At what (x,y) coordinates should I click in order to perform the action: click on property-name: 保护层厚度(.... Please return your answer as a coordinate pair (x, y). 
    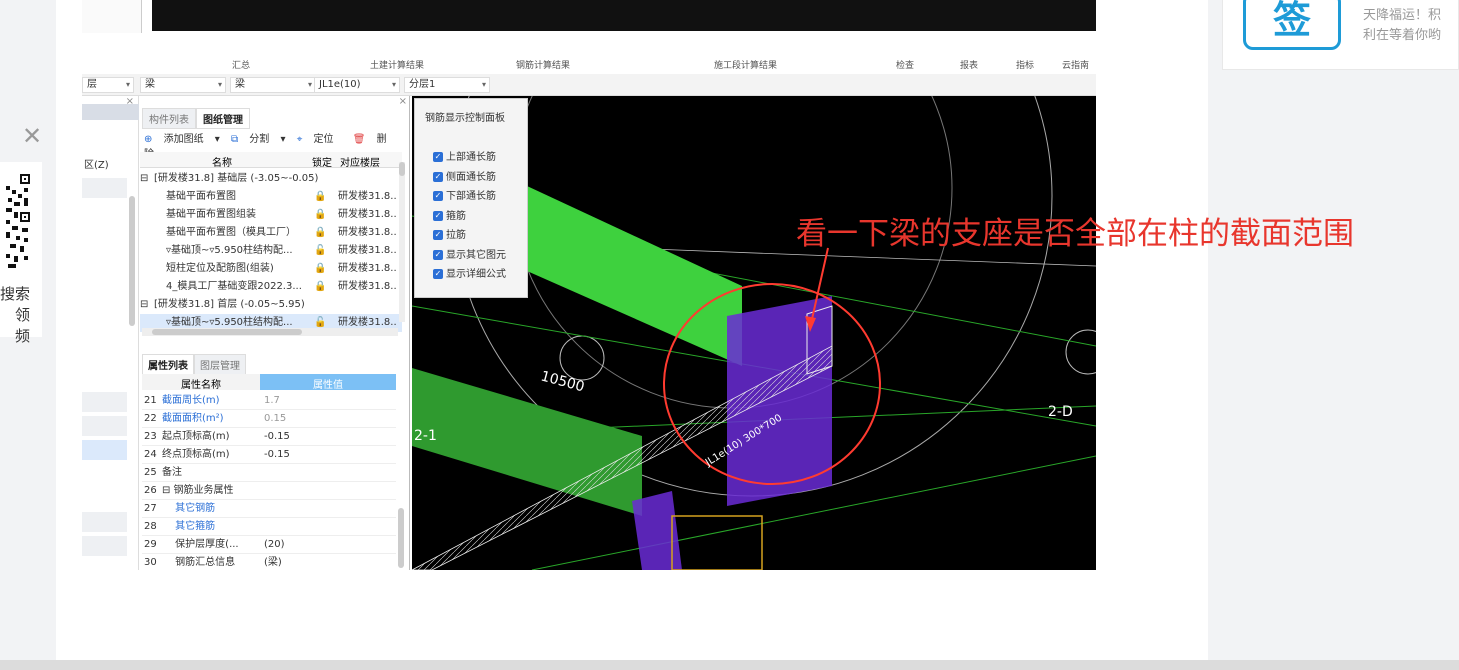
    Looking at the image, I should click on (200, 544).